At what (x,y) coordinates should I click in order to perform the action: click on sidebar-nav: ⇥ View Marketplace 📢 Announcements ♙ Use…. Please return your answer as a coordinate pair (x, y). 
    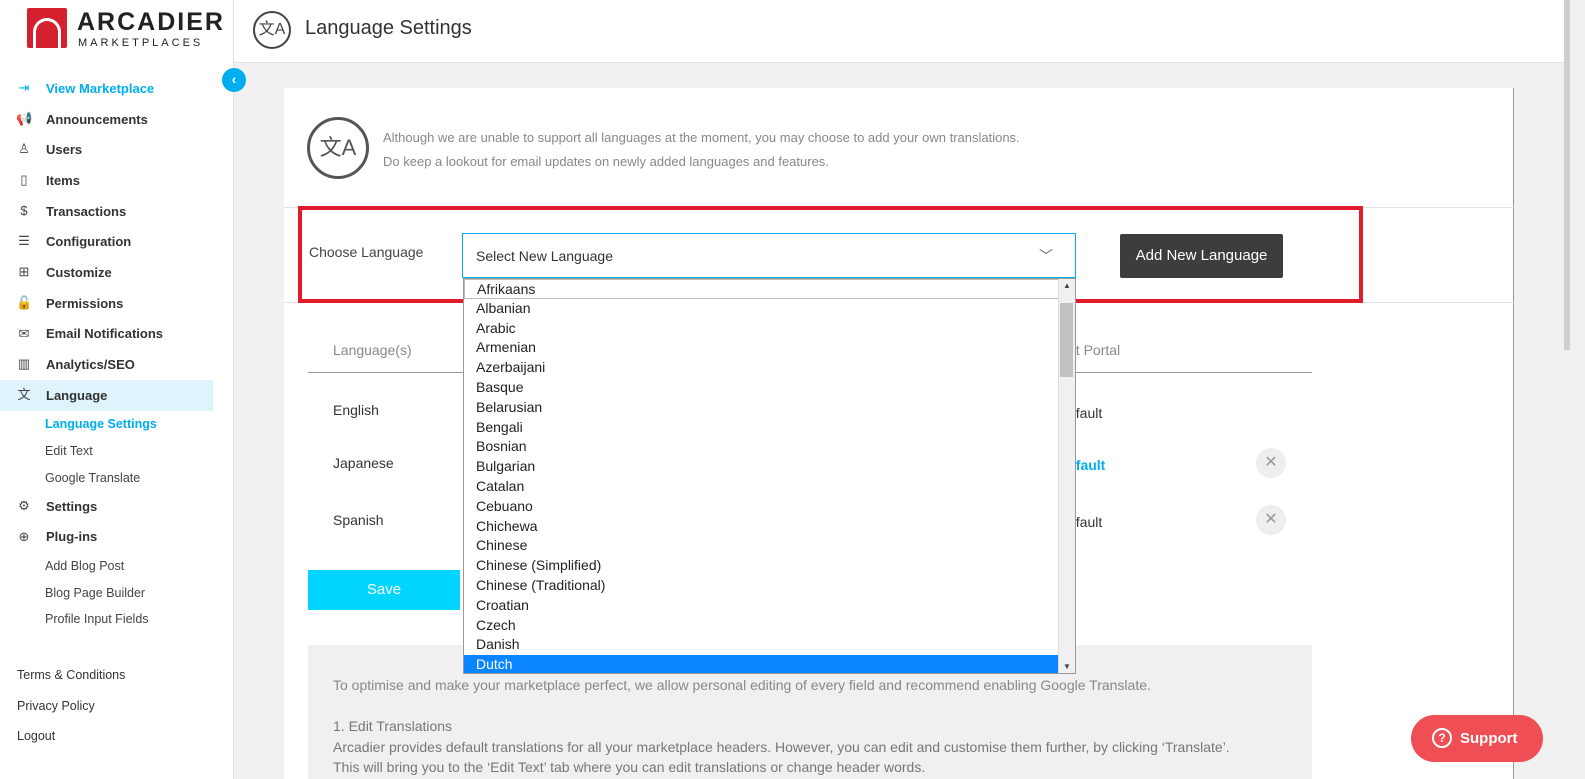
    Looking at the image, I should click on (117, 353).